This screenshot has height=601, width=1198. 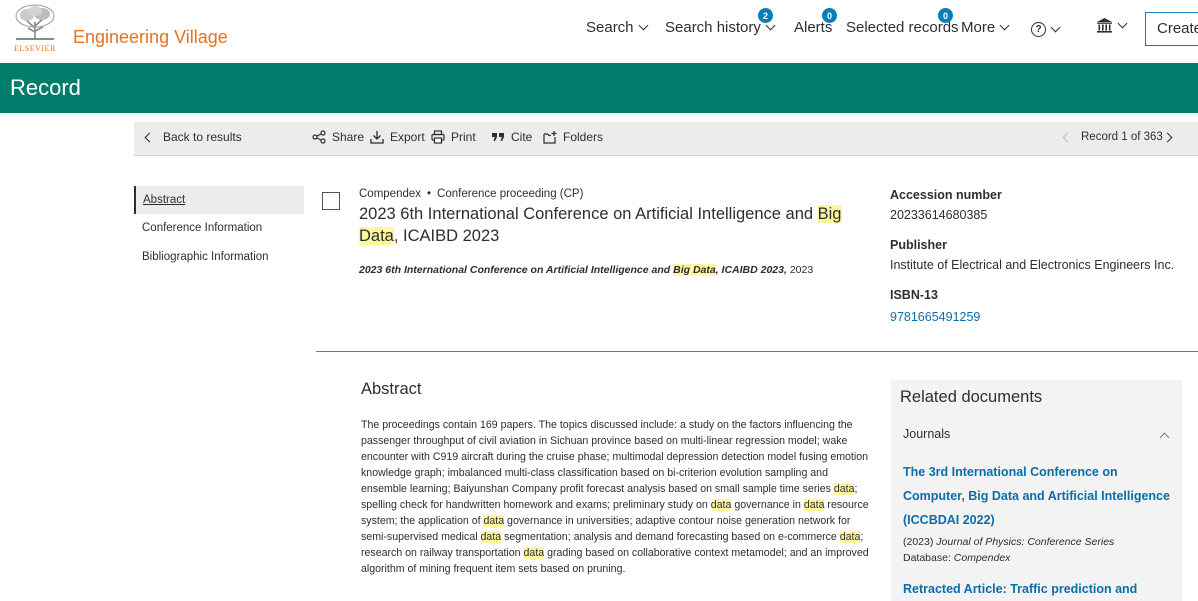 What do you see at coordinates (757, 351) in the screenshot?
I see `section-divider` at bounding box center [757, 351].